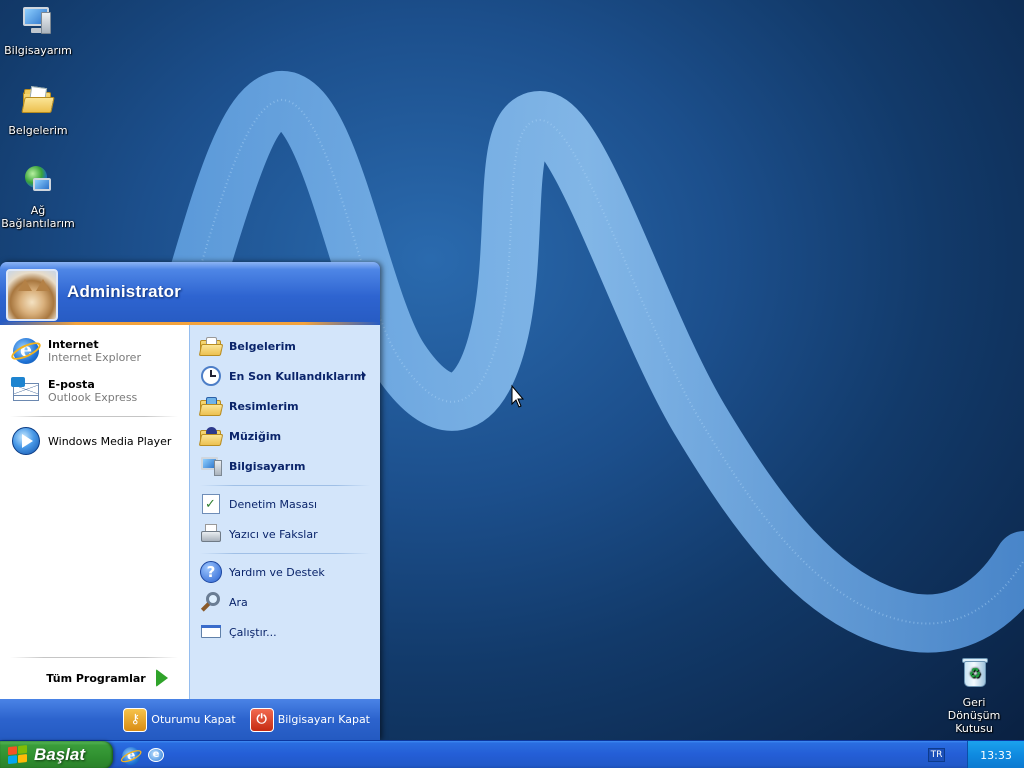 Image resolution: width=1024 pixels, height=768 pixels. I want to click on place-my-computer: Bilgisayarım, so click(286, 466).